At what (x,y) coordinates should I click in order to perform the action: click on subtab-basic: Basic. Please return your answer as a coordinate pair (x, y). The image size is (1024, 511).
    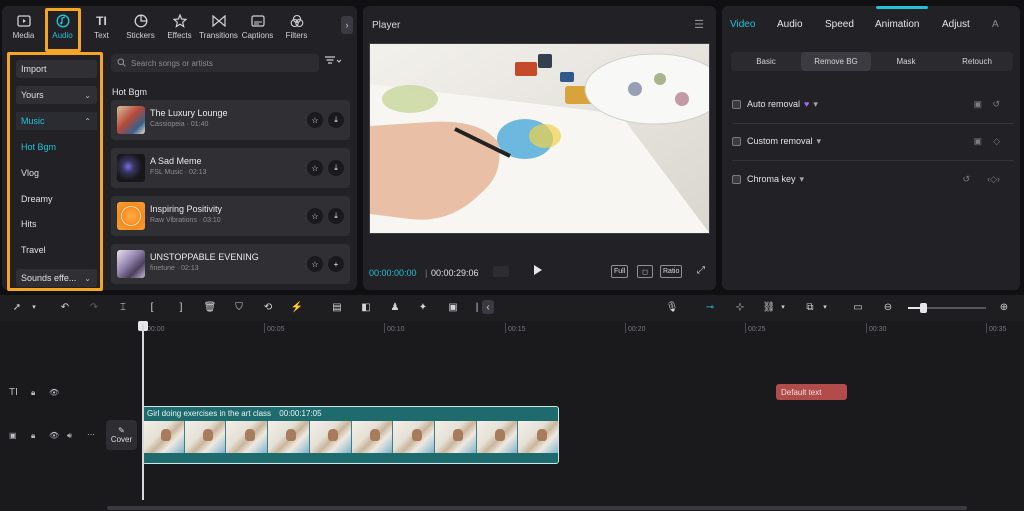
    Looking at the image, I should click on (766, 61).